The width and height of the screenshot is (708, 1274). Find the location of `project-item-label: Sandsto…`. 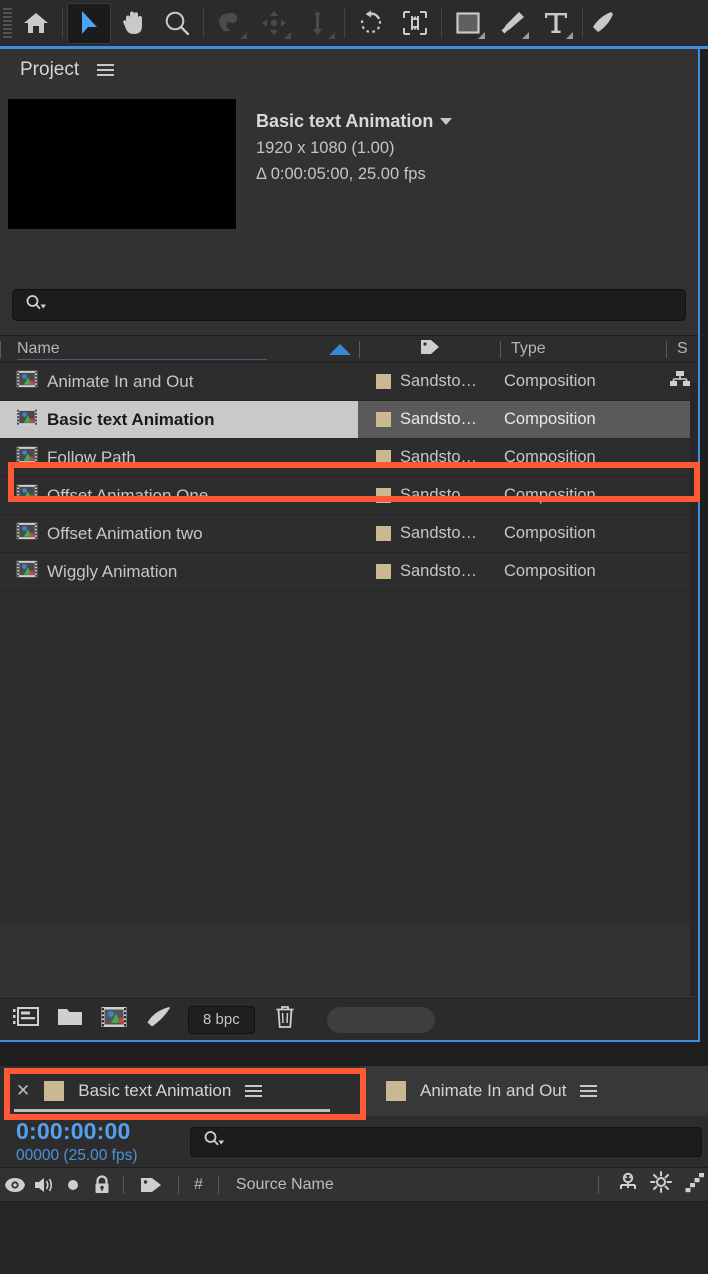

project-item-label: Sandsto… is located at coordinates (439, 571).